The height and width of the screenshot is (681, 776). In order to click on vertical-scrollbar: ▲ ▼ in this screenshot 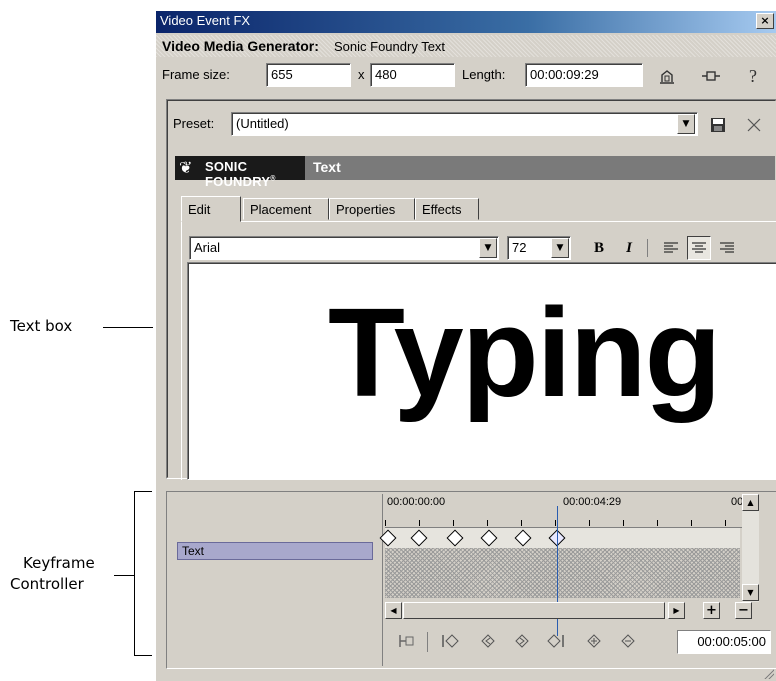, I will do `click(750, 548)`.